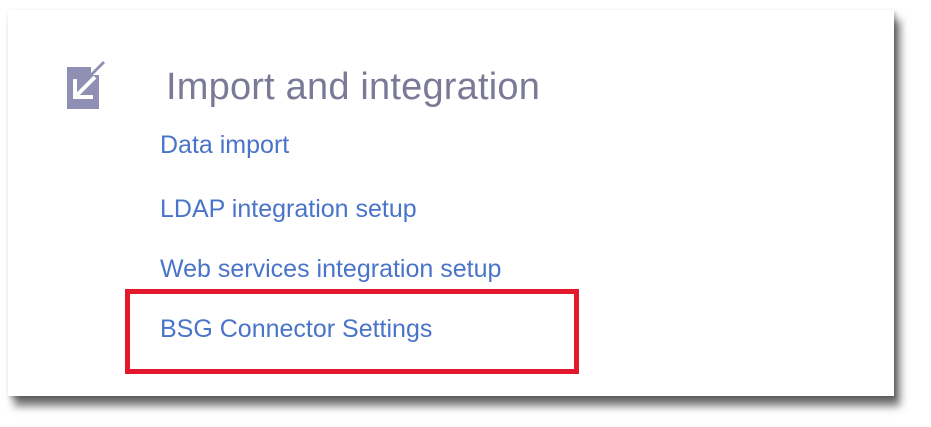  I want to click on section-title: Import and integration, so click(353, 87).